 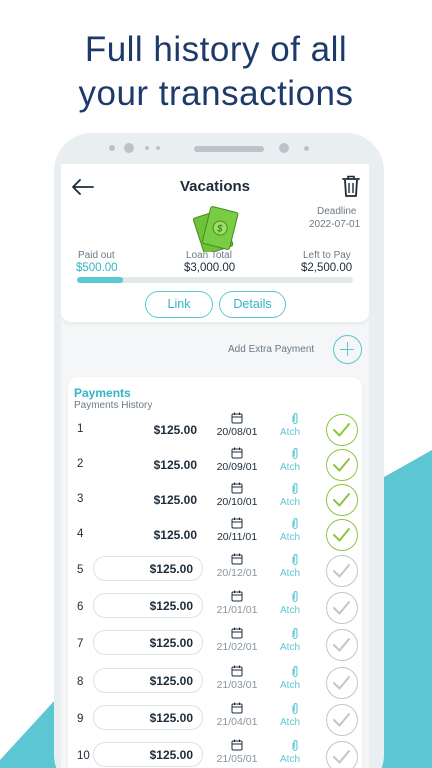 I want to click on link-button: Link, so click(x=179, y=304).